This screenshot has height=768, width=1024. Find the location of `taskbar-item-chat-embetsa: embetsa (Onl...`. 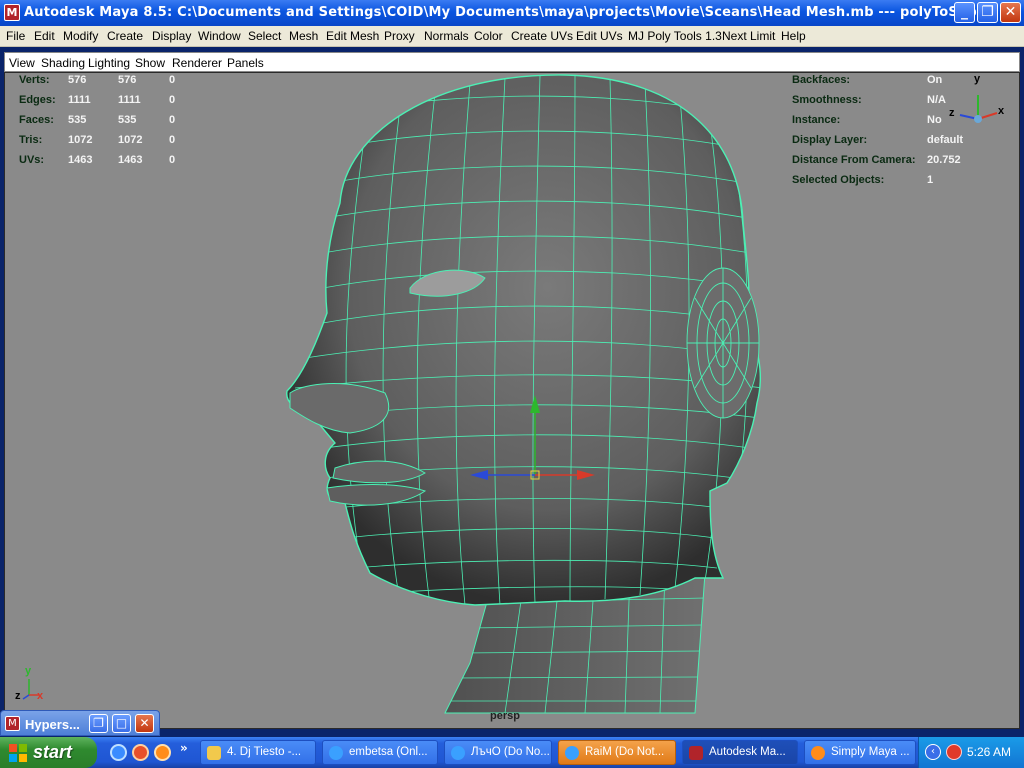

taskbar-item-chat-embetsa: embetsa (Onl... is located at coordinates (380, 752).